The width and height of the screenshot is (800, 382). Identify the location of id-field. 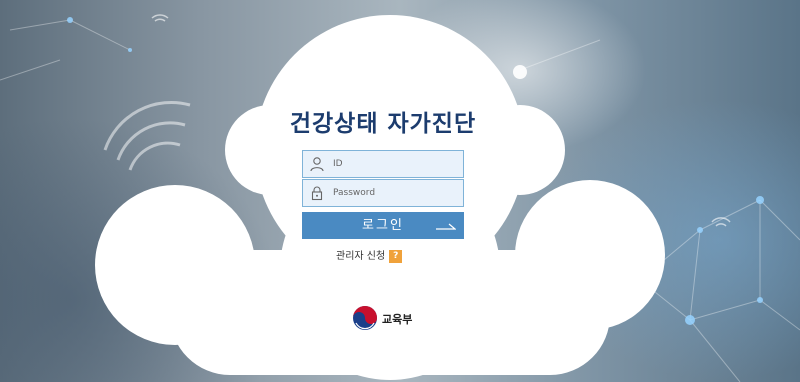
(383, 164).